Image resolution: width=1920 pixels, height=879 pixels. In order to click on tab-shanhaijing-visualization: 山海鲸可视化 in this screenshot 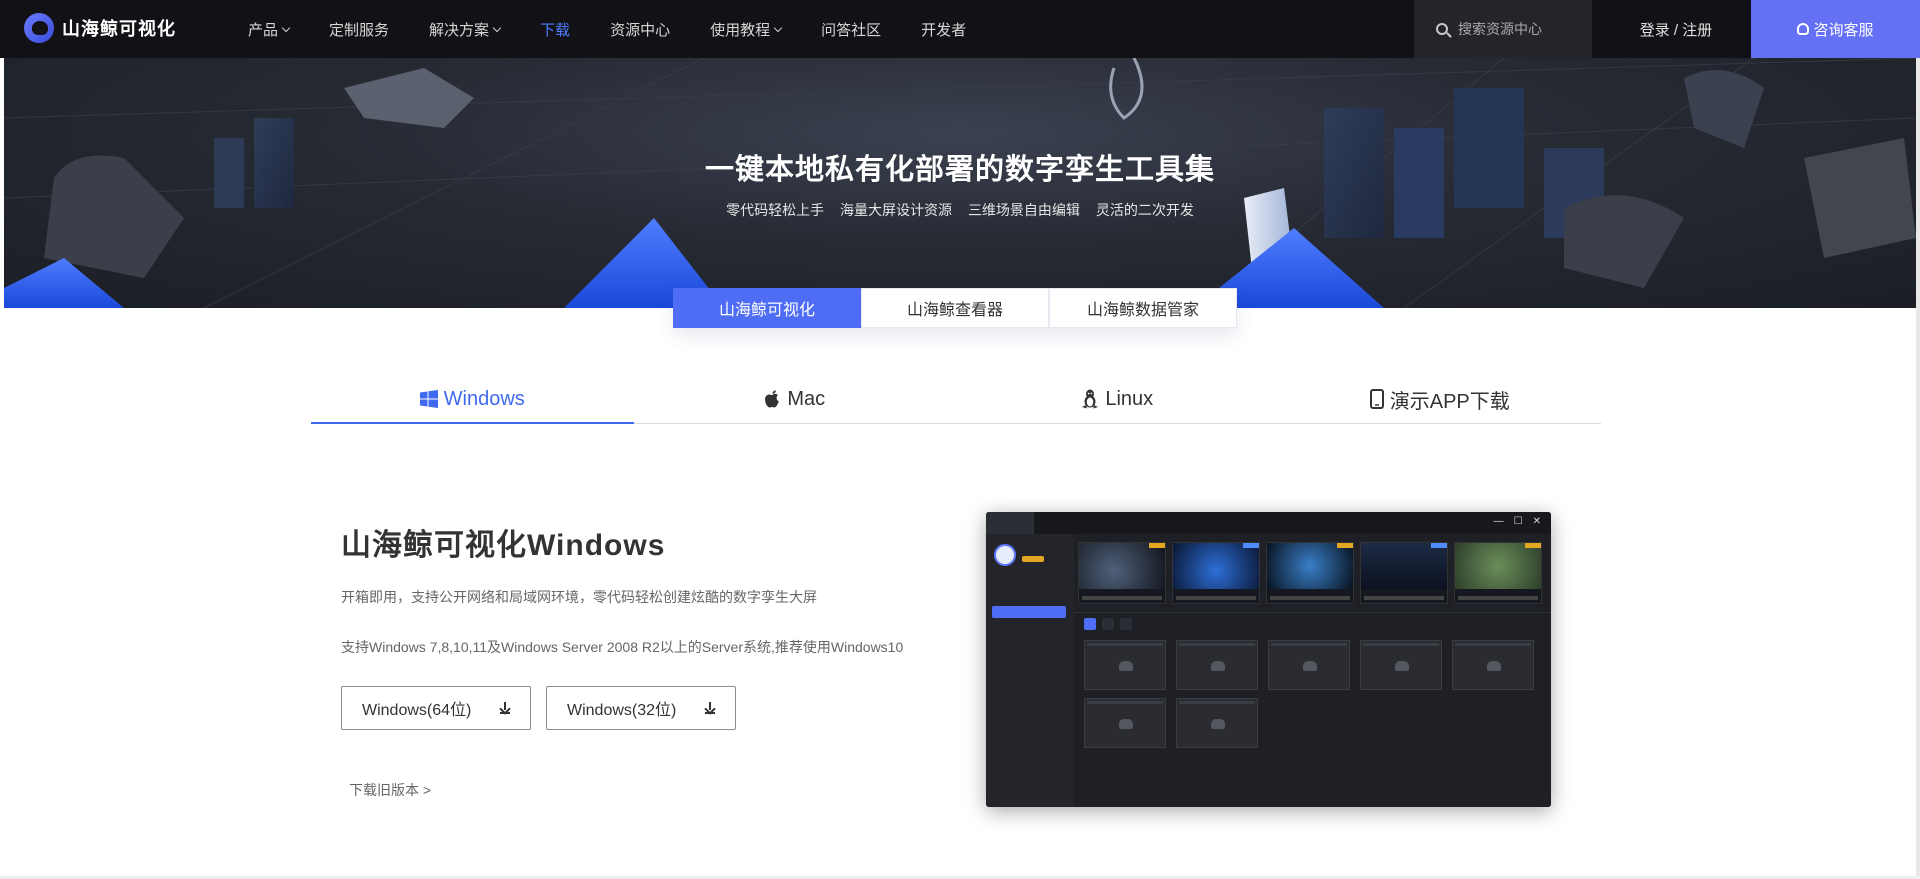, I will do `click(767, 308)`.